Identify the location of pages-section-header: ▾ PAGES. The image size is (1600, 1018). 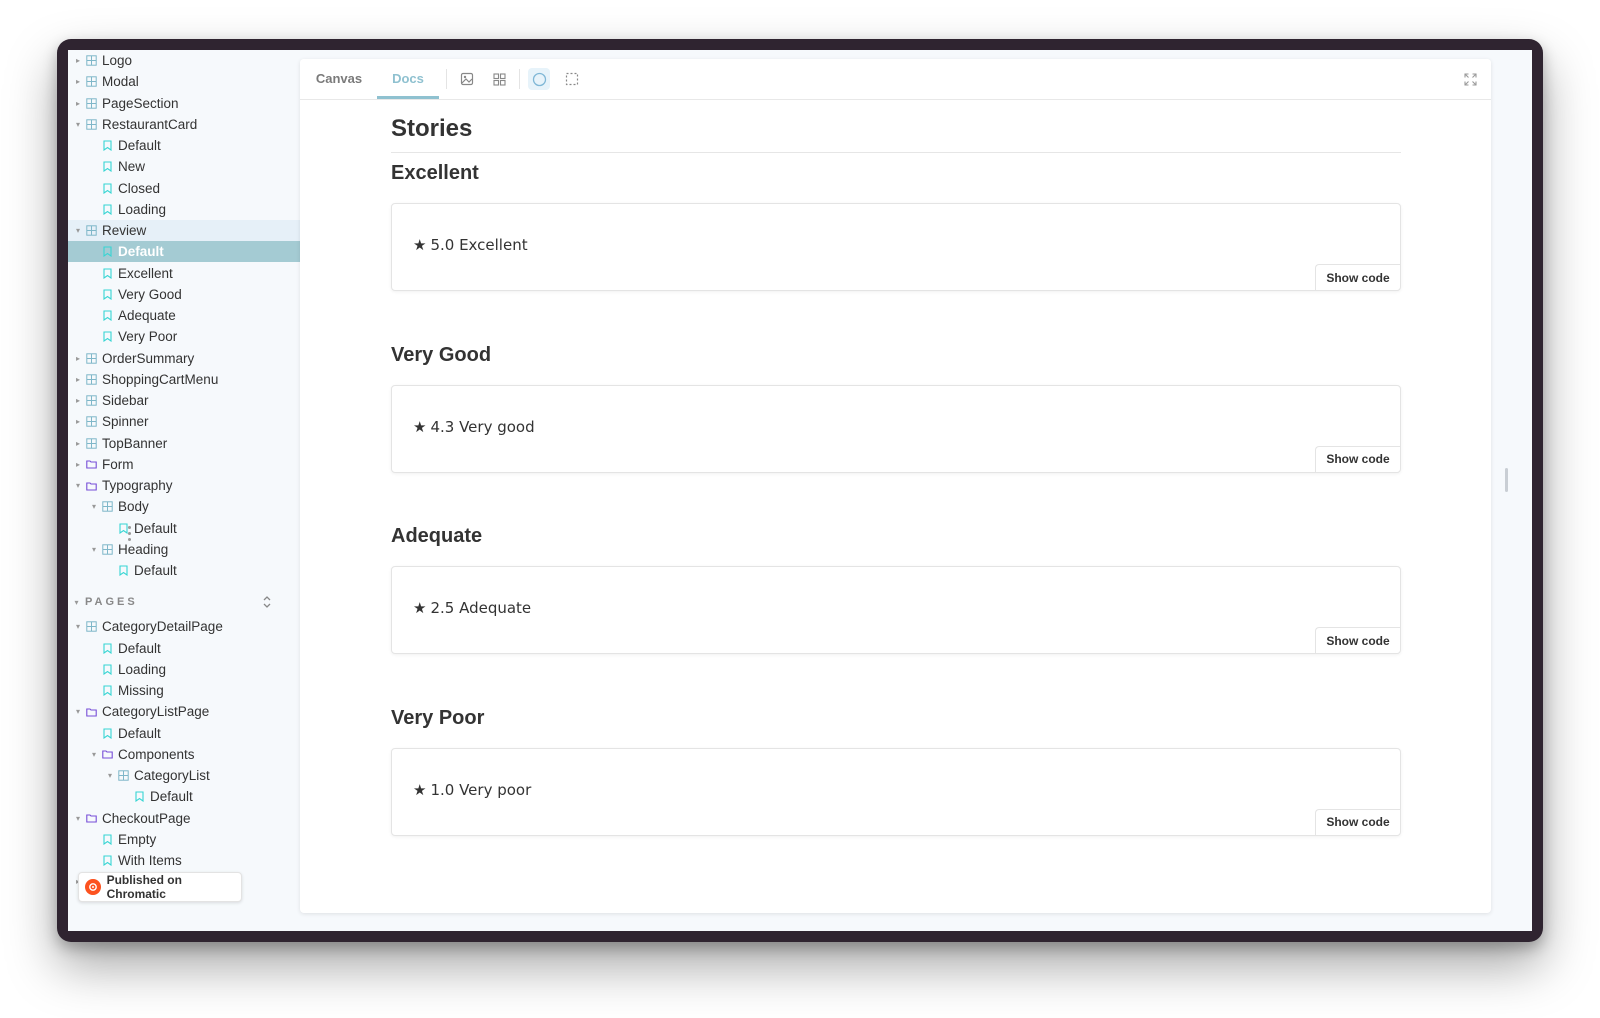
(186, 602).